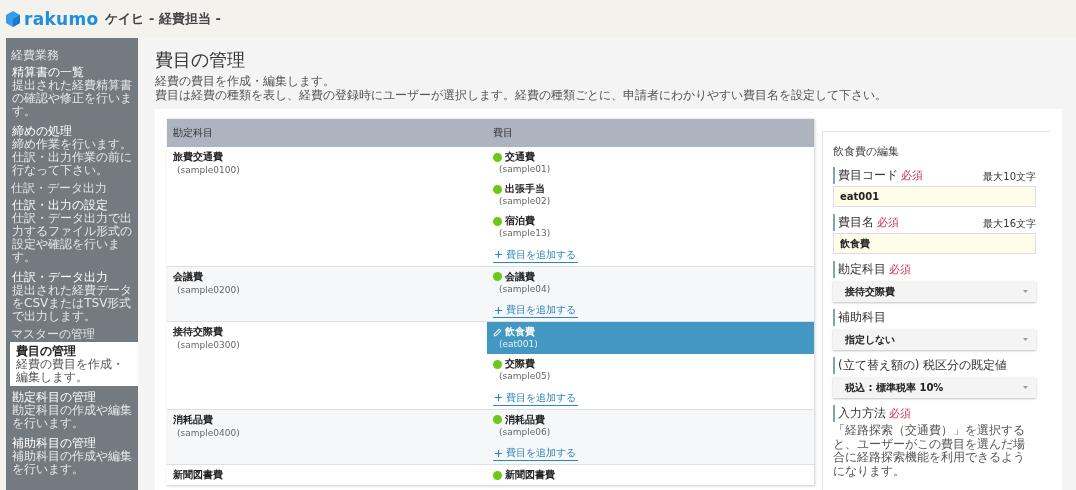 This screenshot has width=1076, height=490. Describe the element at coordinates (866, 151) in the screenshot. I see `edit-panel-title: 飲食費の編集` at that location.